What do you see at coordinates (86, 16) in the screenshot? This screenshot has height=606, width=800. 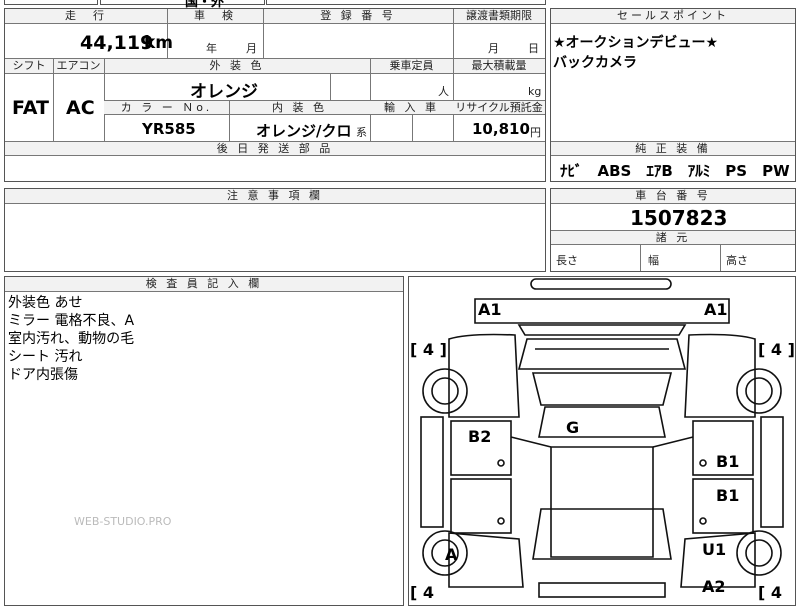 I see `mileage-header: 走 行` at bounding box center [86, 16].